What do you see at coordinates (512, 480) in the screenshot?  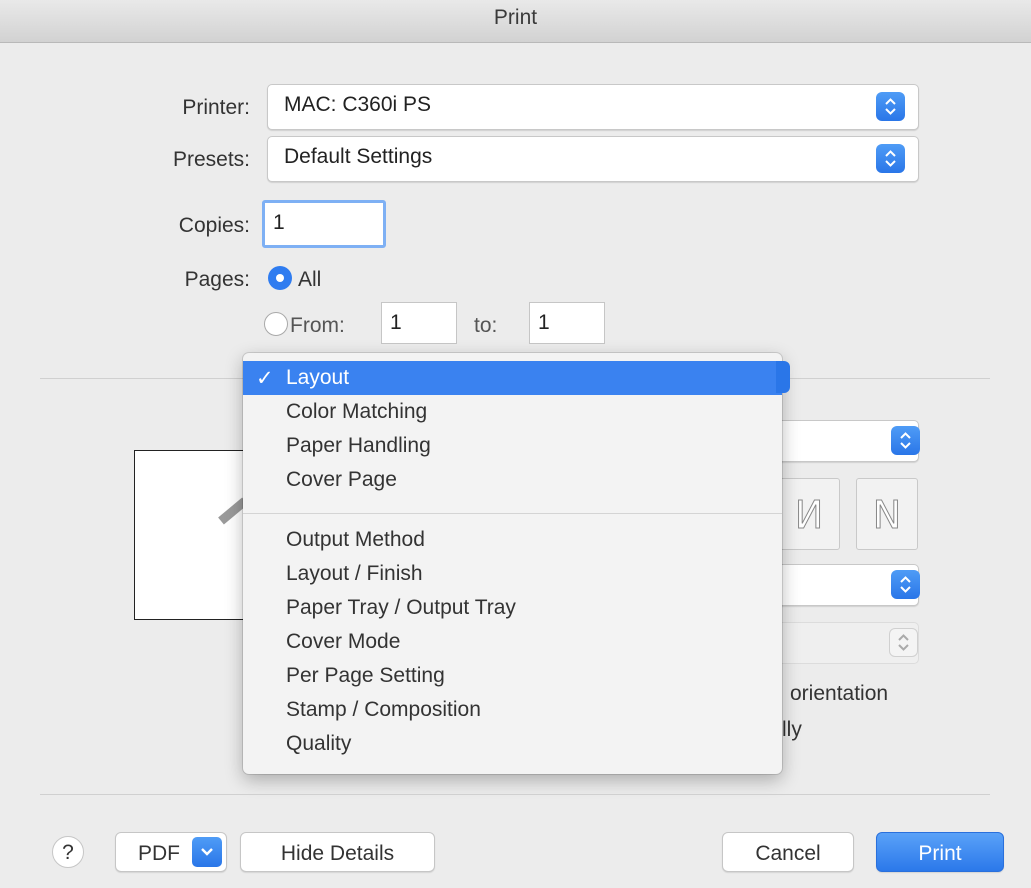 I see `menu-item-cover-page: Cover Page` at bounding box center [512, 480].